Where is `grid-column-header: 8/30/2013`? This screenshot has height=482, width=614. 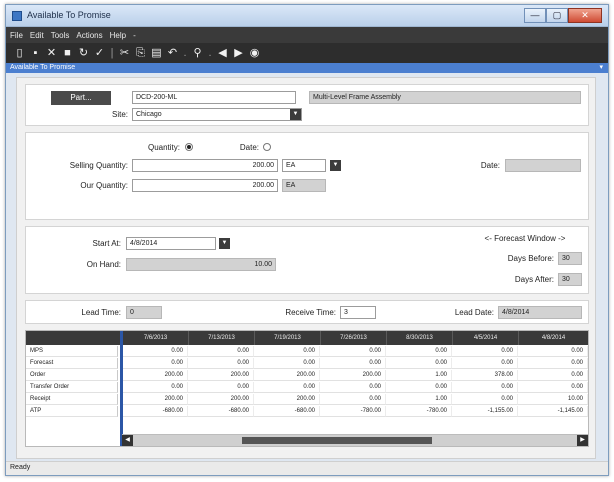 grid-column-header: 8/30/2013 is located at coordinates (419, 338).